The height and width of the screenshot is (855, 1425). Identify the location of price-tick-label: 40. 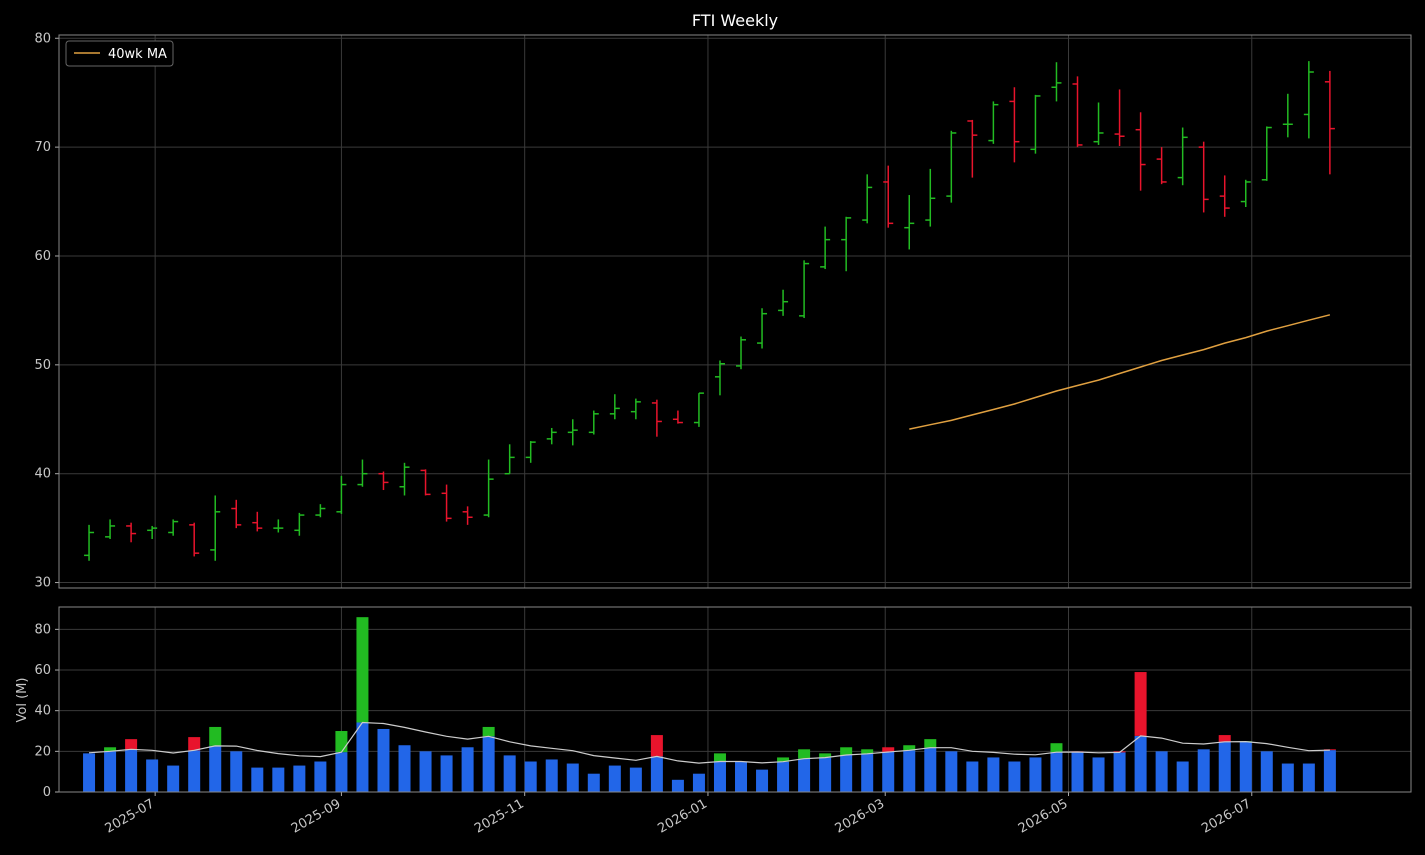
(42, 474).